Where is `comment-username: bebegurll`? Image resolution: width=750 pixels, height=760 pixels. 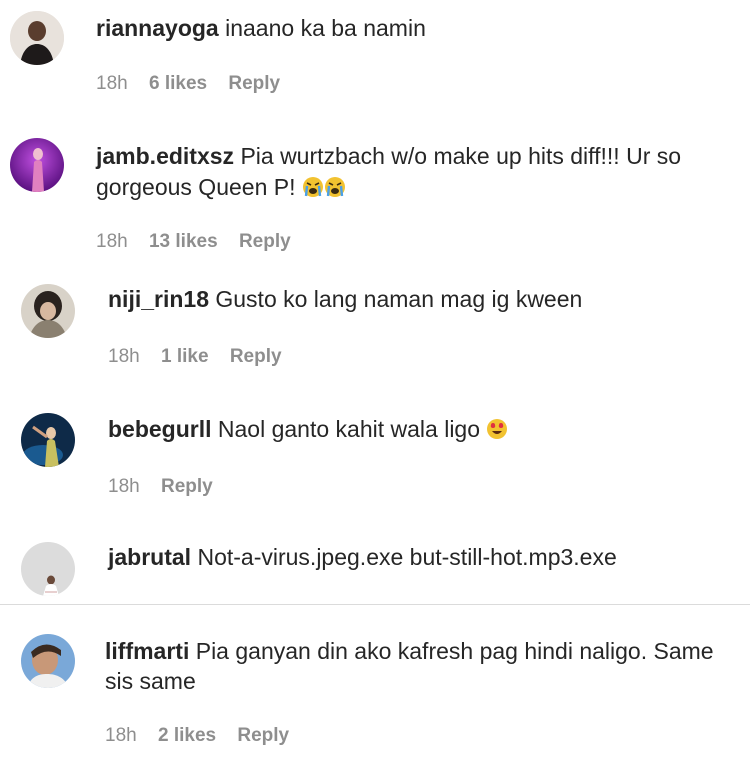 comment-username: bebegurll is located at coordinates (160, 429).